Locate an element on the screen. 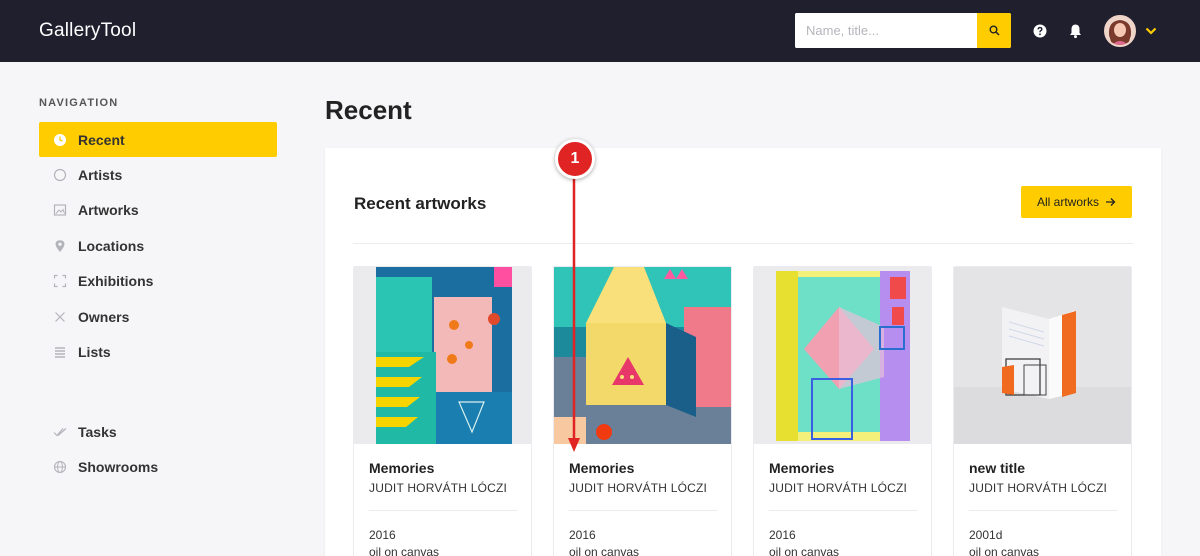  sidebar-item-label: Owners is located at coordinates (104, 316).